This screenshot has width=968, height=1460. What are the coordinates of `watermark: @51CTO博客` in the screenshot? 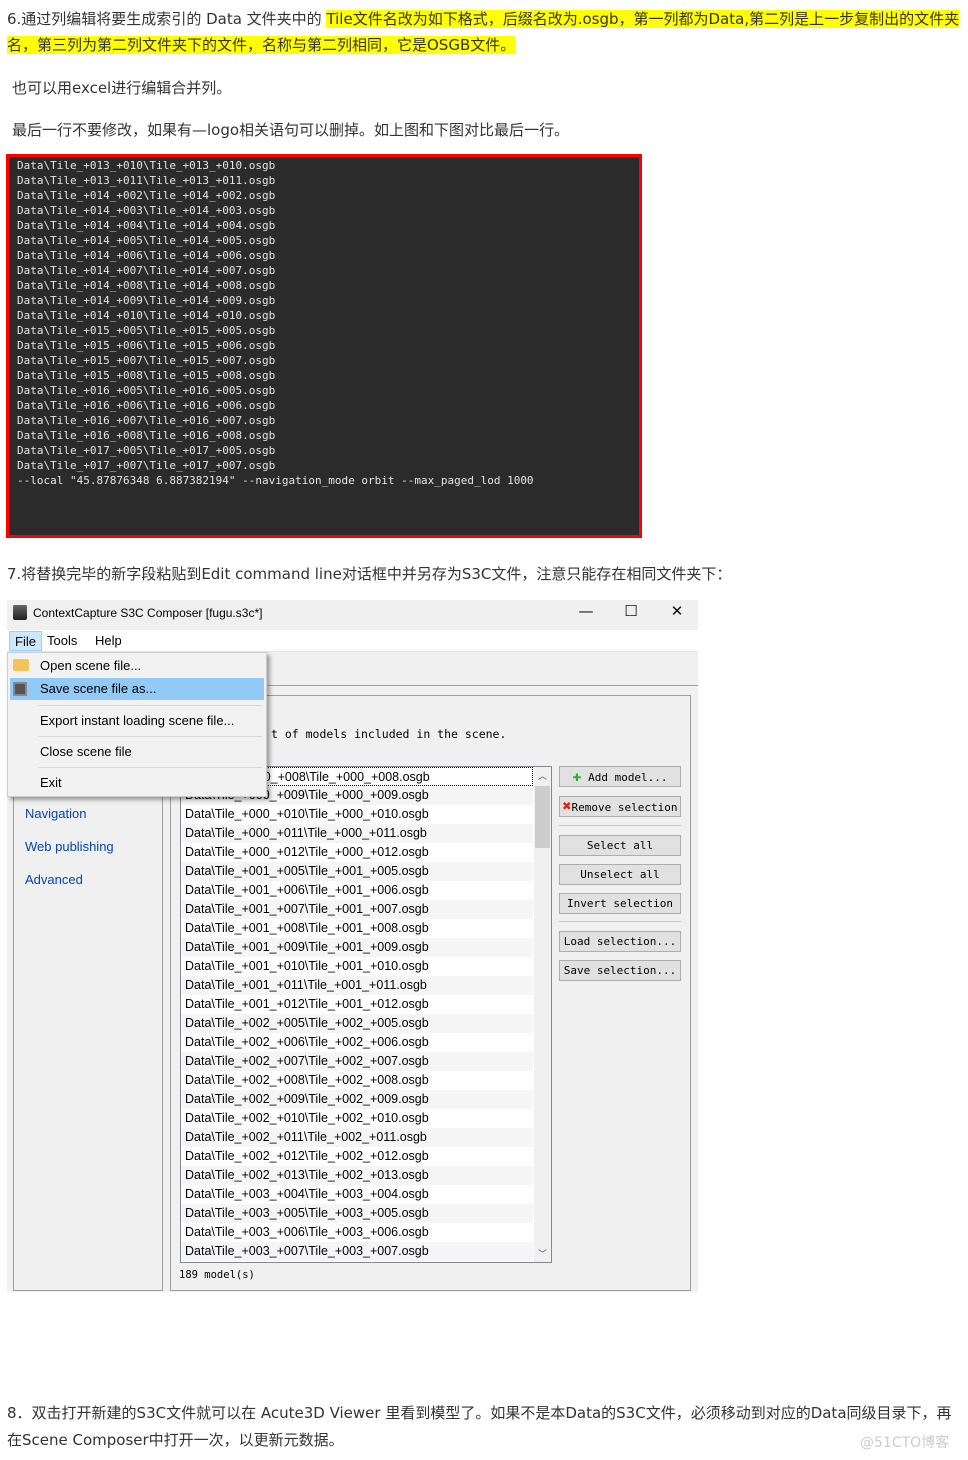 It's located at (905, 1443).